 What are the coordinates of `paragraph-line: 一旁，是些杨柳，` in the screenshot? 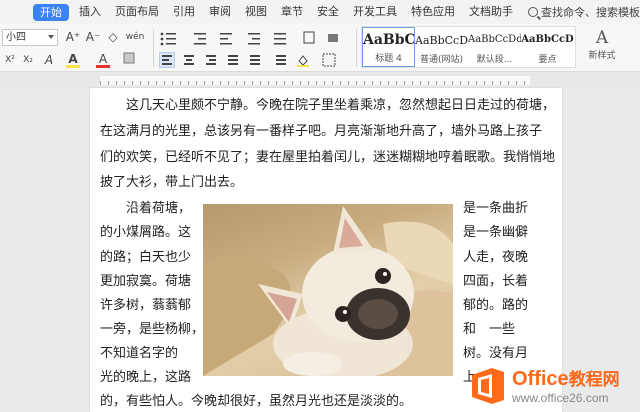 It's located at (152, 329).